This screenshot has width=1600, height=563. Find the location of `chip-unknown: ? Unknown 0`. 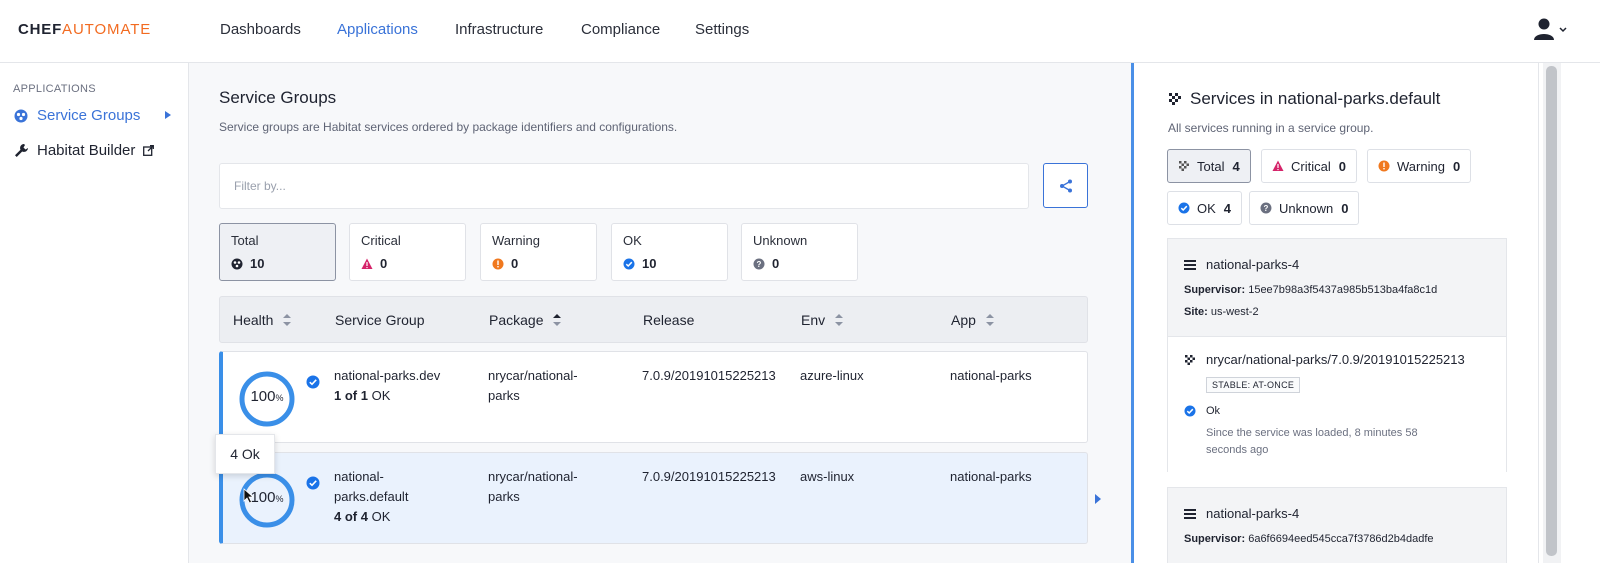

chip-unknown: ? Unknown 0 is located at coordinates (1304, 208).